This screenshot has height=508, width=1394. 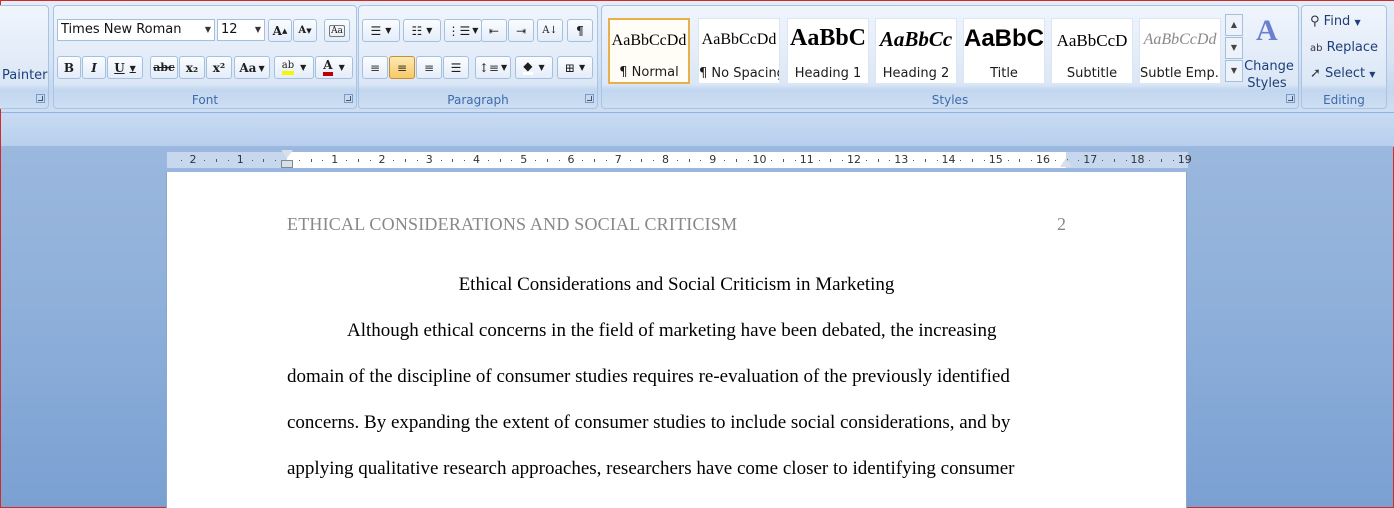 What do you see at coordinates (334, 67) in the screenshot?
I see `font-color-button: A ▼` at bounding box center [334, 67].